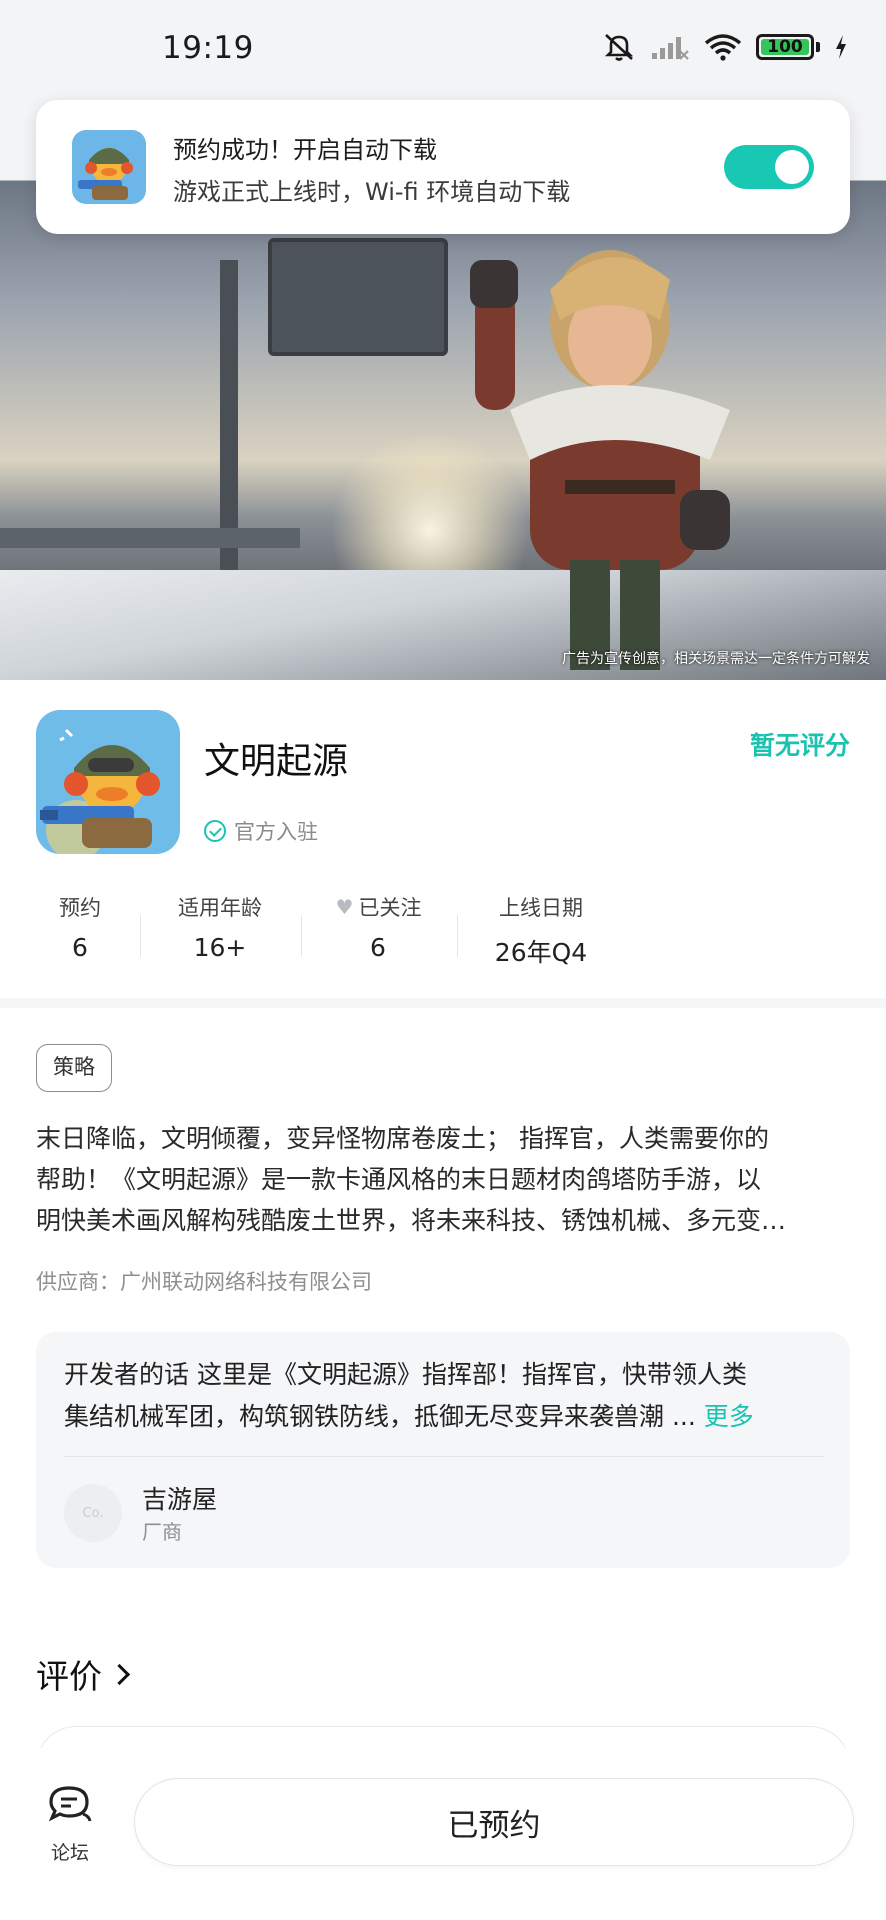 This screenshot has width=886, height=1920. Describe the element at coordinates (541, 908) in the screenshot. I see `stat-label: 上线日期` at that location.